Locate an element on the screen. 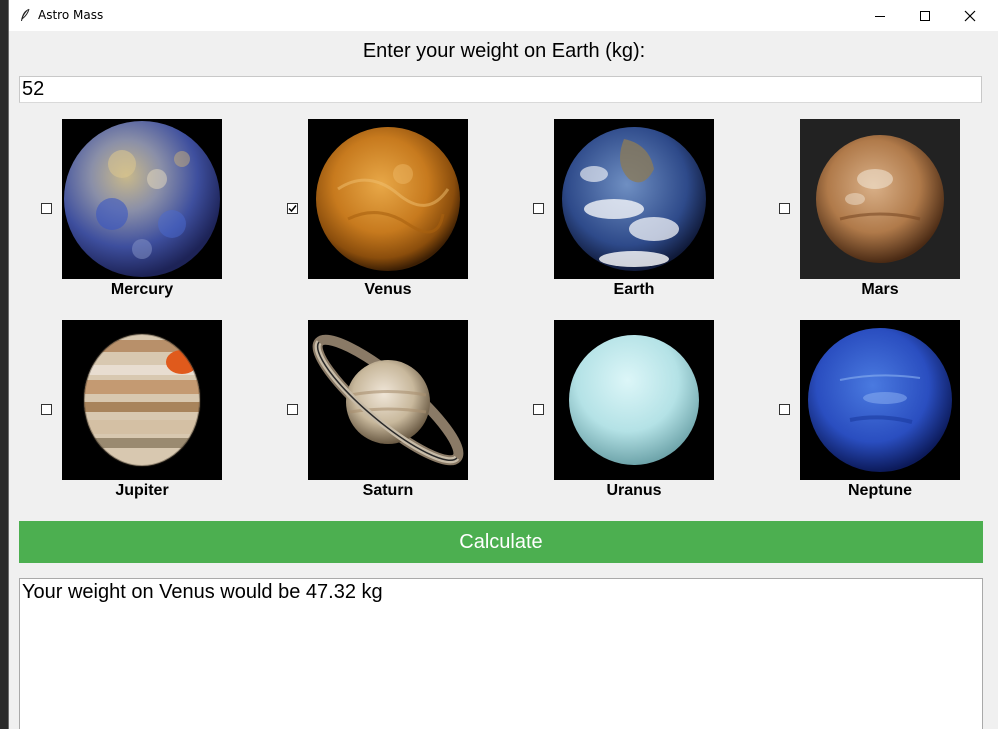 This screenshot has height=729, width=998. result-text: Your weight on Venus would be 47.32 kg is located at coordinates (202, 592).